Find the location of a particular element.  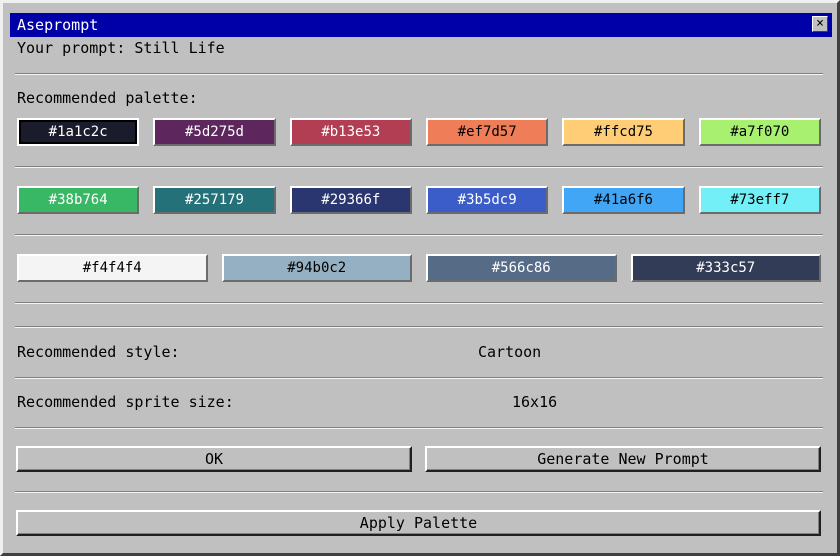

generate-new-prompt-button: Generate New Prompt is located at coordinates (623, 459).